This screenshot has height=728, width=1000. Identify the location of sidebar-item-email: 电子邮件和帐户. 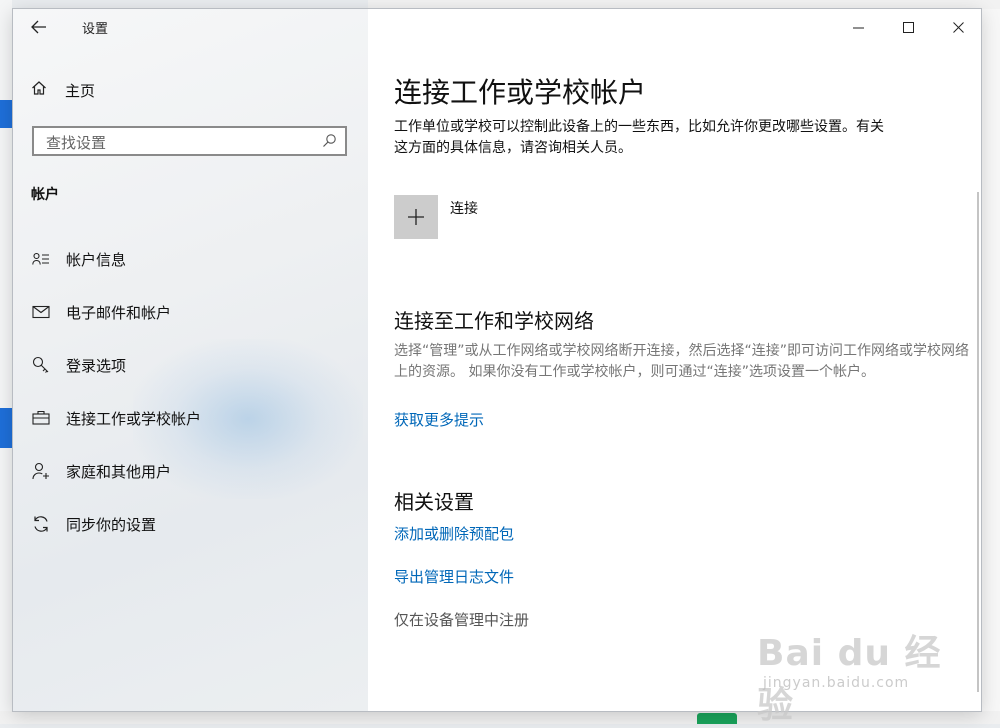
(190, 312).